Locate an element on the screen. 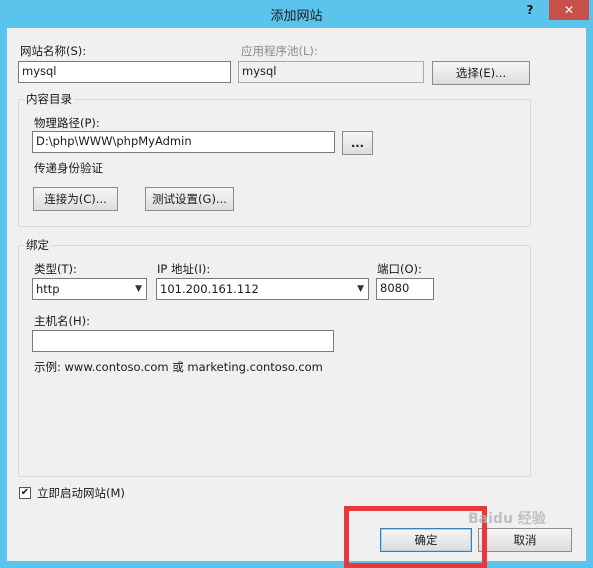  highlight-box is located at coordinates (415, 537).